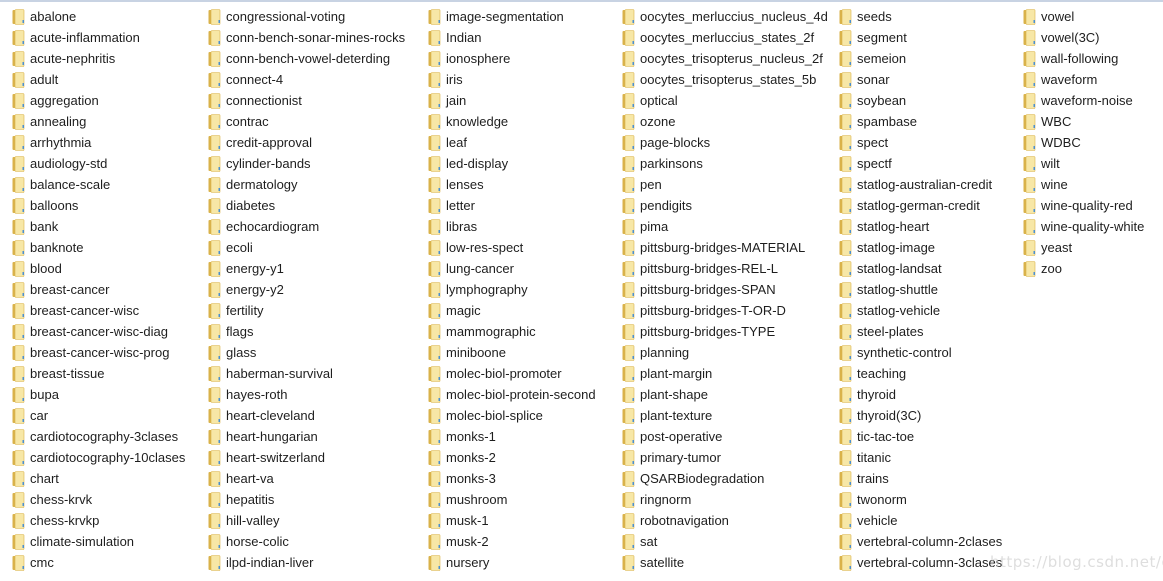  Describe the element at coordinates (512, 121) in the screenshot. I see `folder-item: knowledge` at that location.